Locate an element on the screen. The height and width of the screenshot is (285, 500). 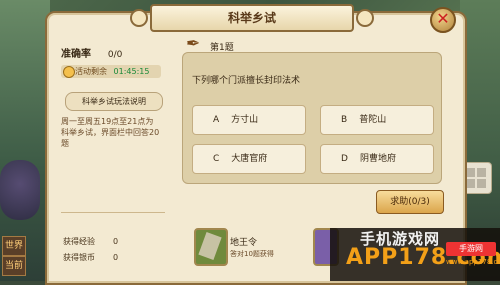
option-b: B 普陀山 is located at coordinates (377, 120).